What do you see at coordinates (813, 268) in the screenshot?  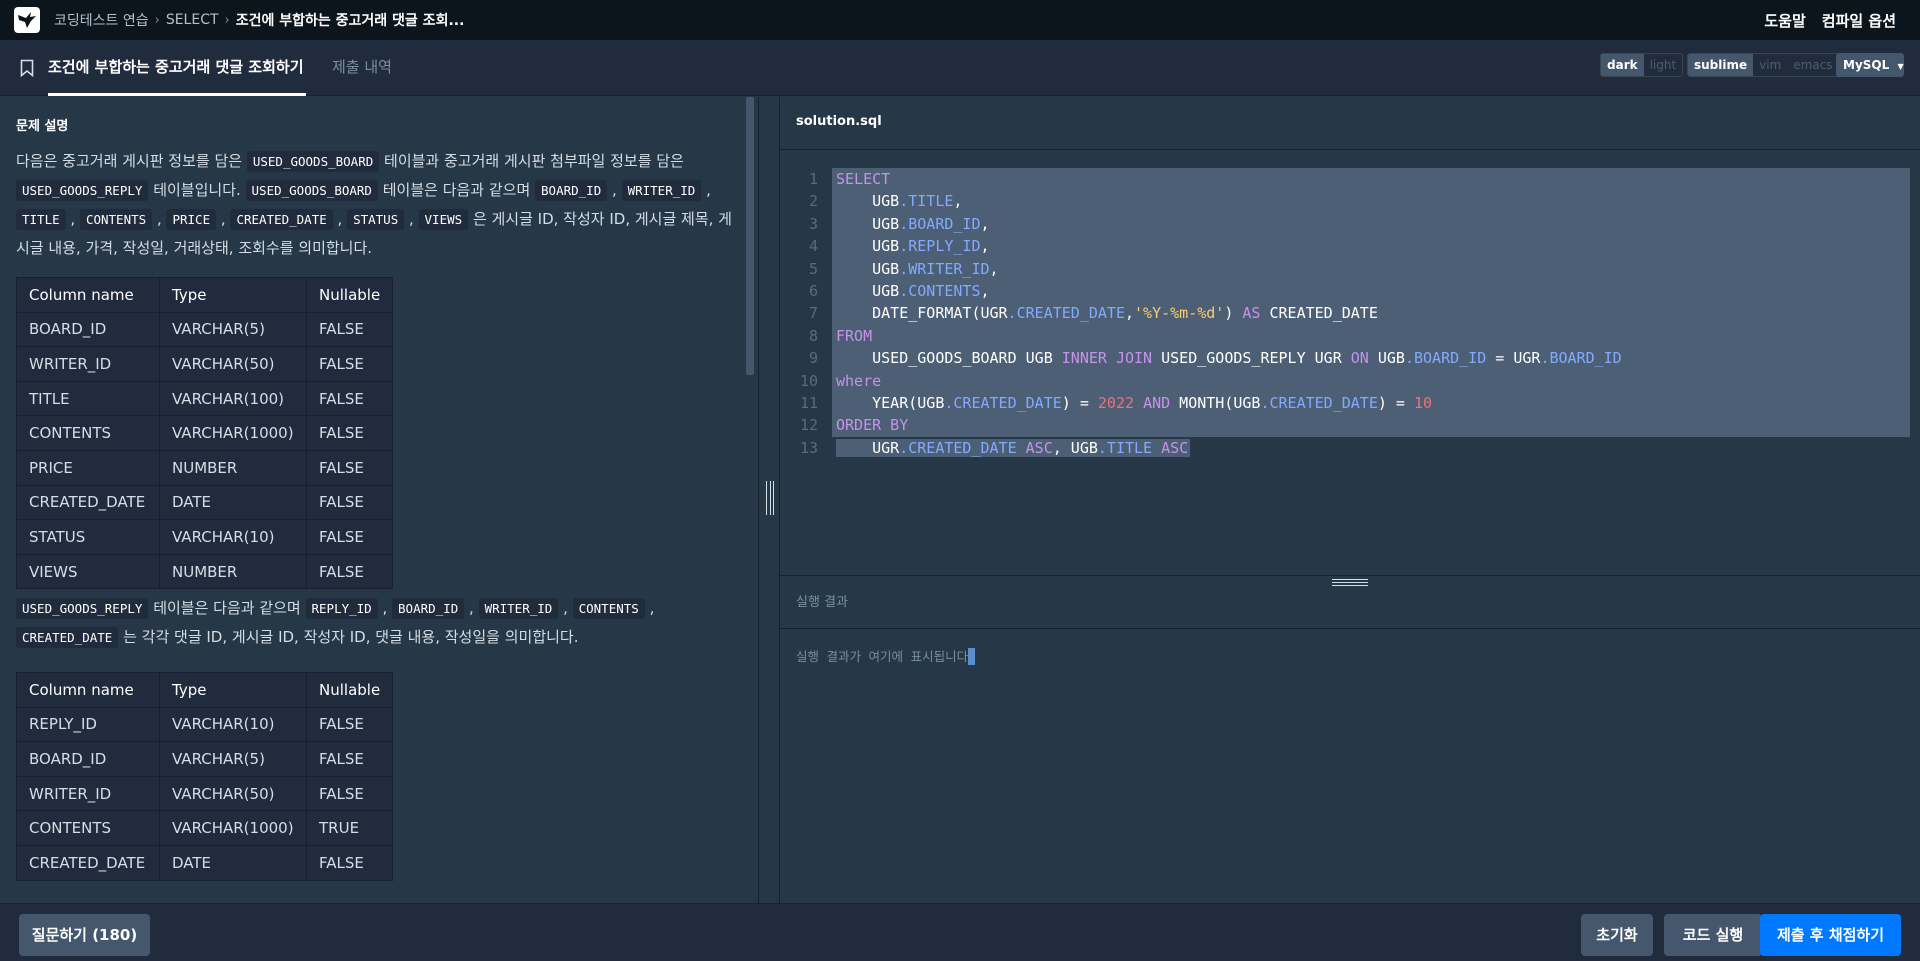 I see `line-number: 5` at bounding box center [813, 268].